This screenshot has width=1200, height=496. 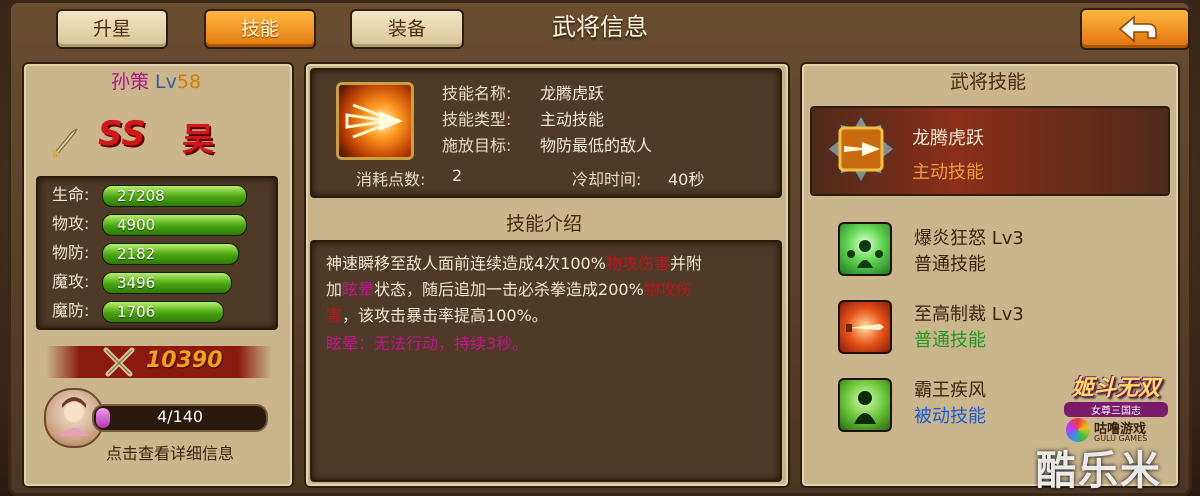 What do you see at coordinates (64, 143) in the screenshot?
I see `sword-icon` at bounding box center [64, 143].